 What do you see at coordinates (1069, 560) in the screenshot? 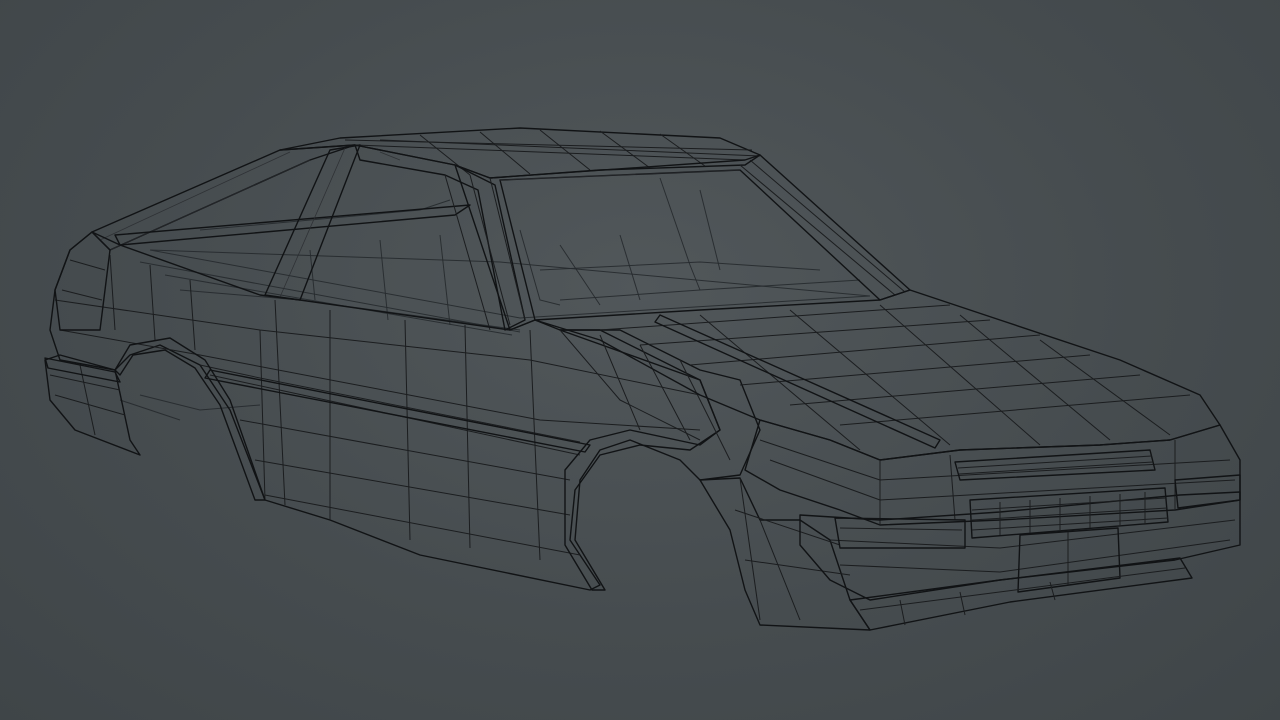
I see `license-plate` at bounding box center [1069, 560].